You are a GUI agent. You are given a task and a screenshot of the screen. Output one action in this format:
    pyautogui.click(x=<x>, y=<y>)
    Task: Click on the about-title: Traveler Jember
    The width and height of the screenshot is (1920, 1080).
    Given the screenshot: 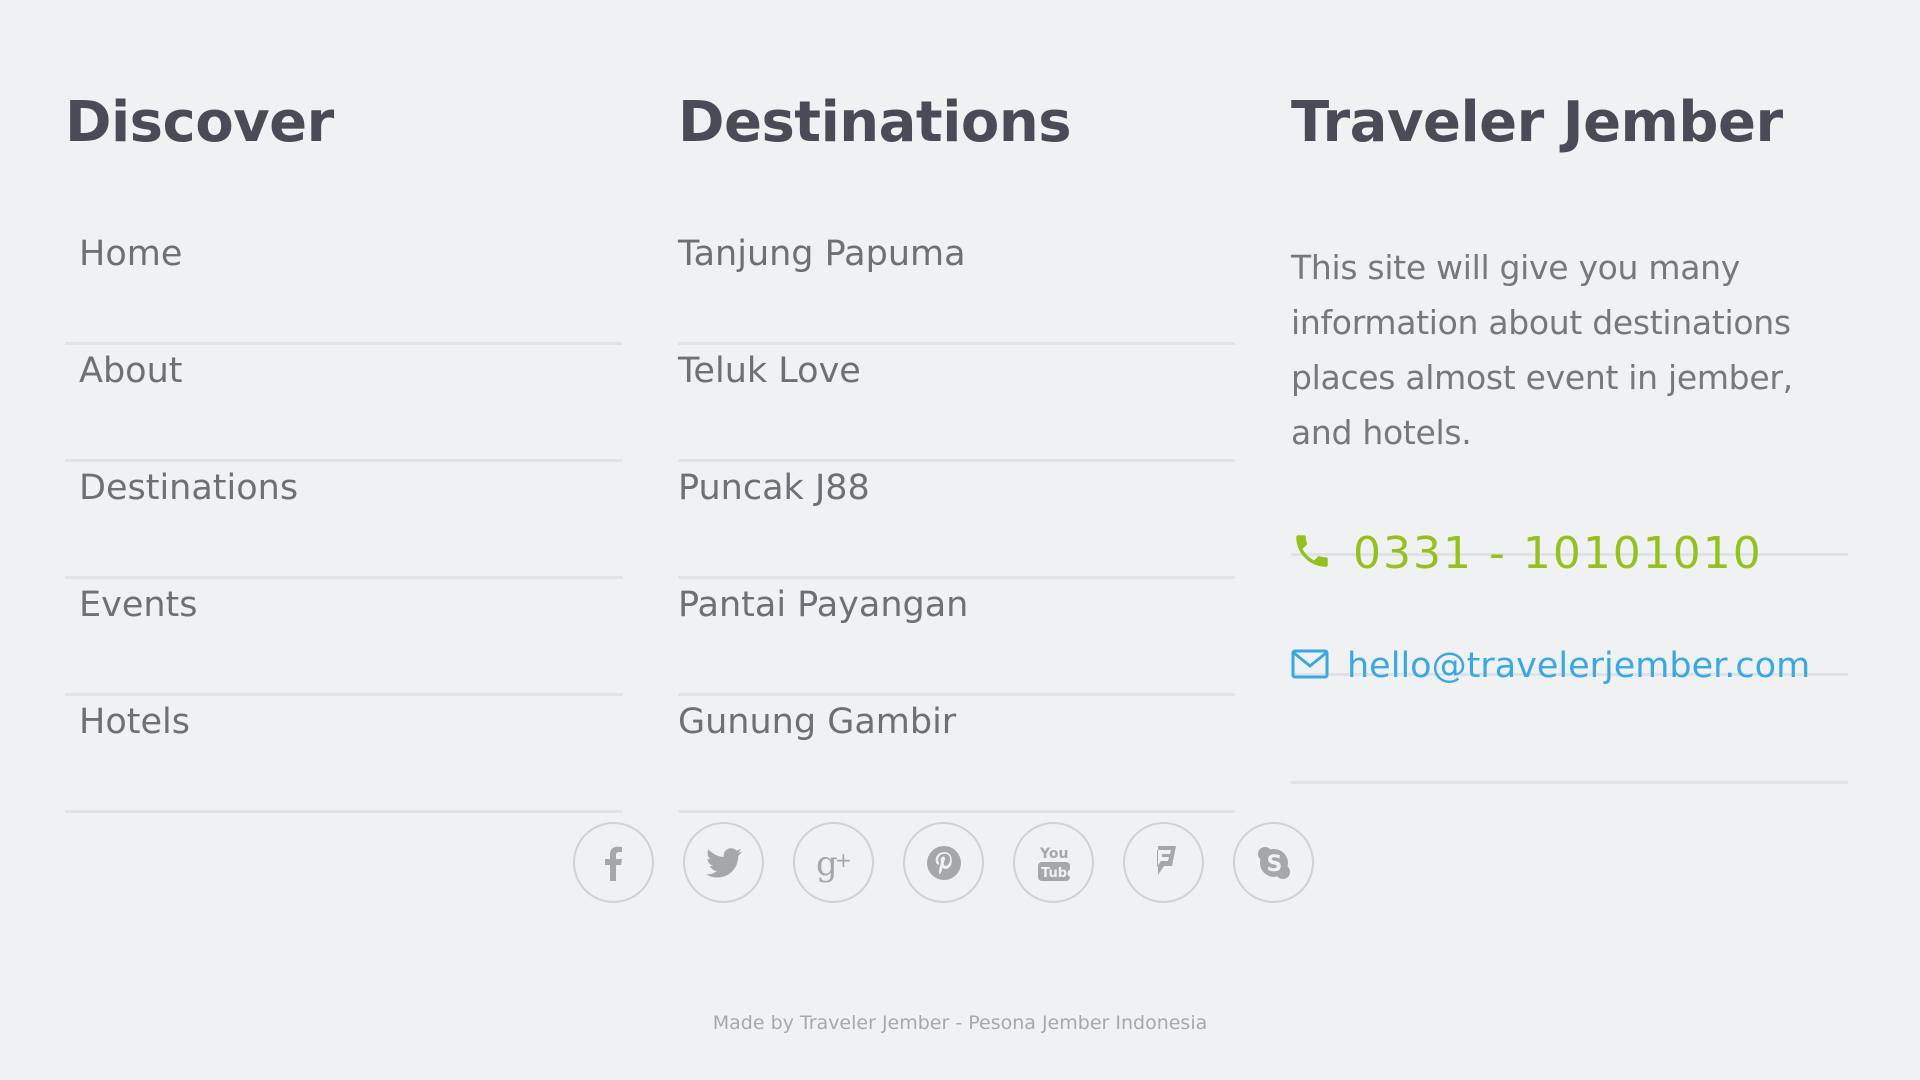 What is the action you would take?
    pyautogui.click(x=1537, y=122)
    